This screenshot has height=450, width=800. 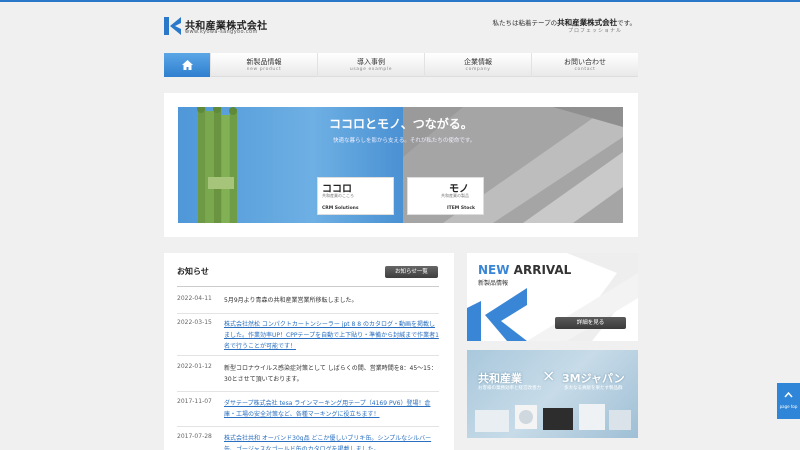 What do you see at coordinates (585, 69) in the screenshot?
I see `nav-sublabel: contact` at bounding box center [585, 69].